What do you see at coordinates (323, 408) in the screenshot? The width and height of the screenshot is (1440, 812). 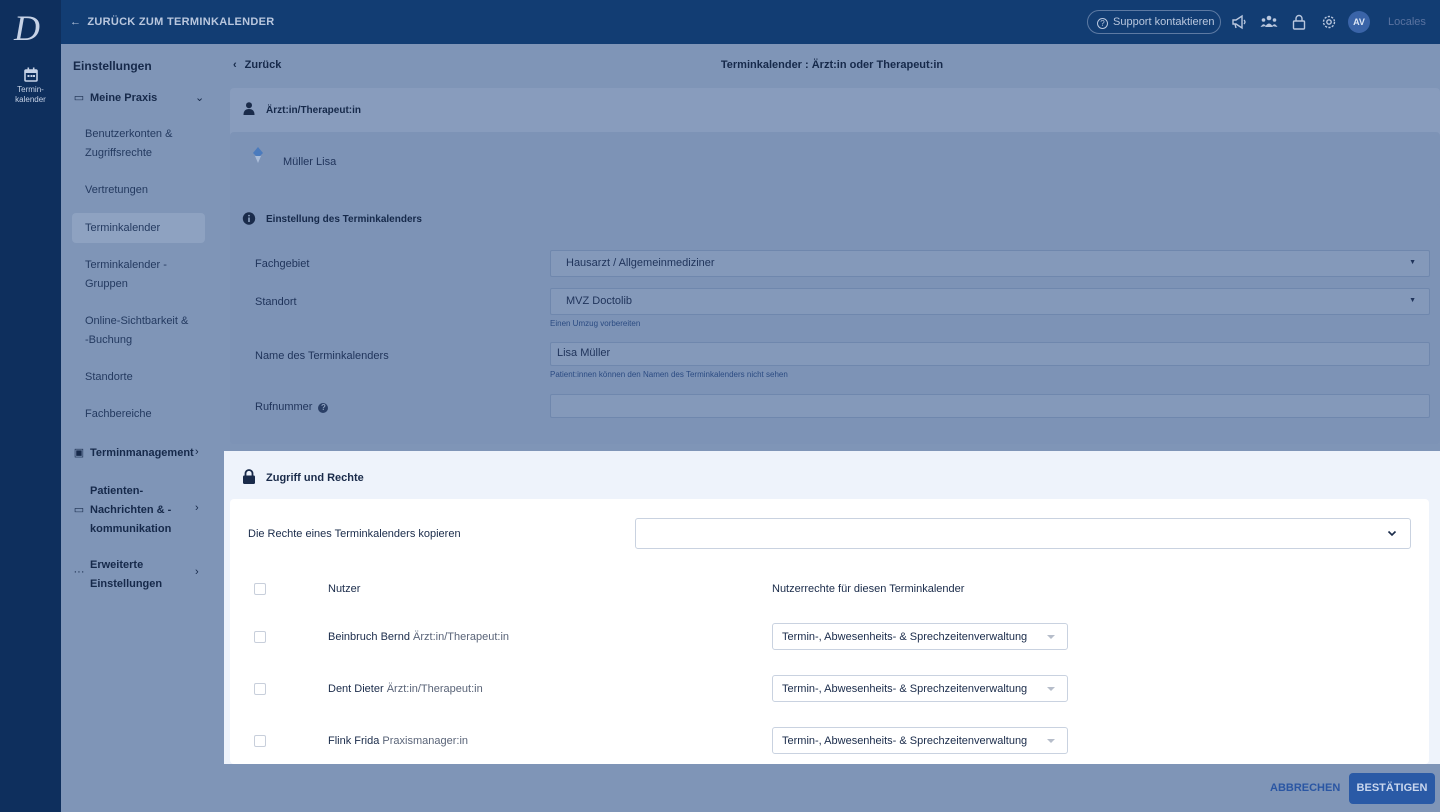 I see `help-icon: ?` at bounding box center [323, 408].